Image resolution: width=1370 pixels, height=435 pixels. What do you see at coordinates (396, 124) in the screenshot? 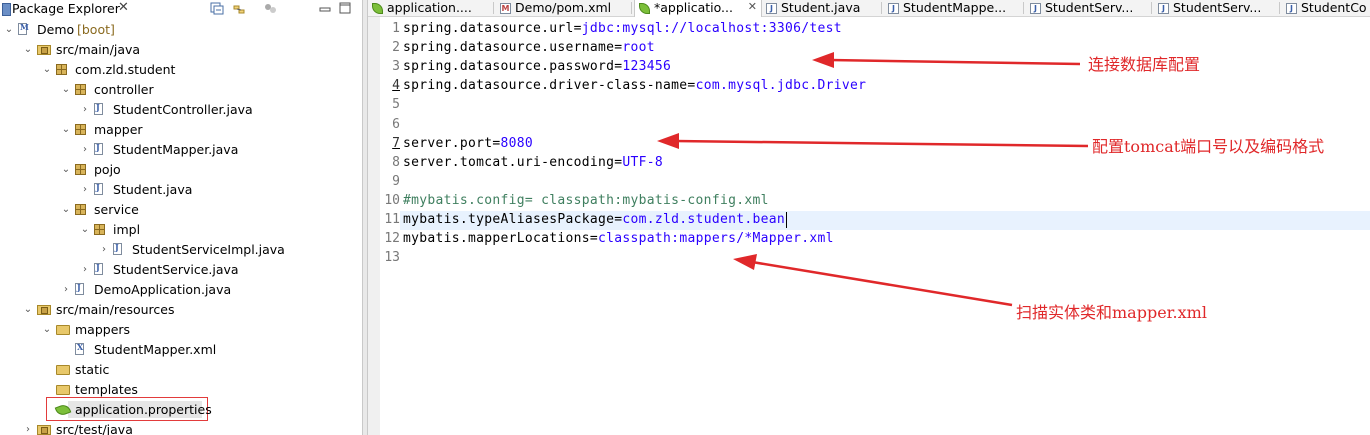
I see `line-number: 6` at bounding box center [396, 124].